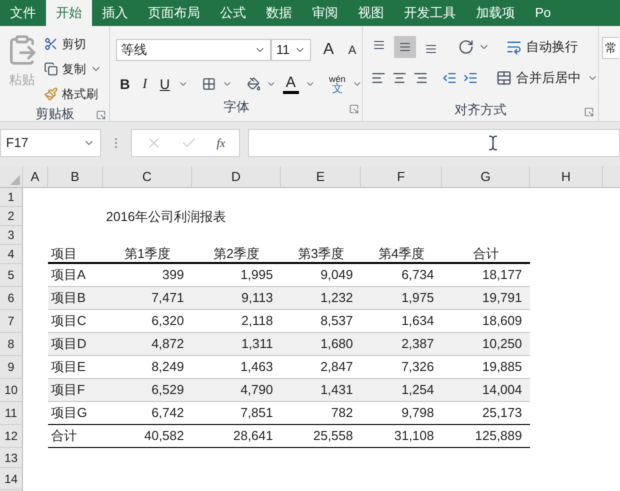 The height and width of the screenshot is (491, 620). What do you see at coordinates (417, 367) in the screenshot?
I see `table-cell-text: 7,326` at bounding box center [417, 367].